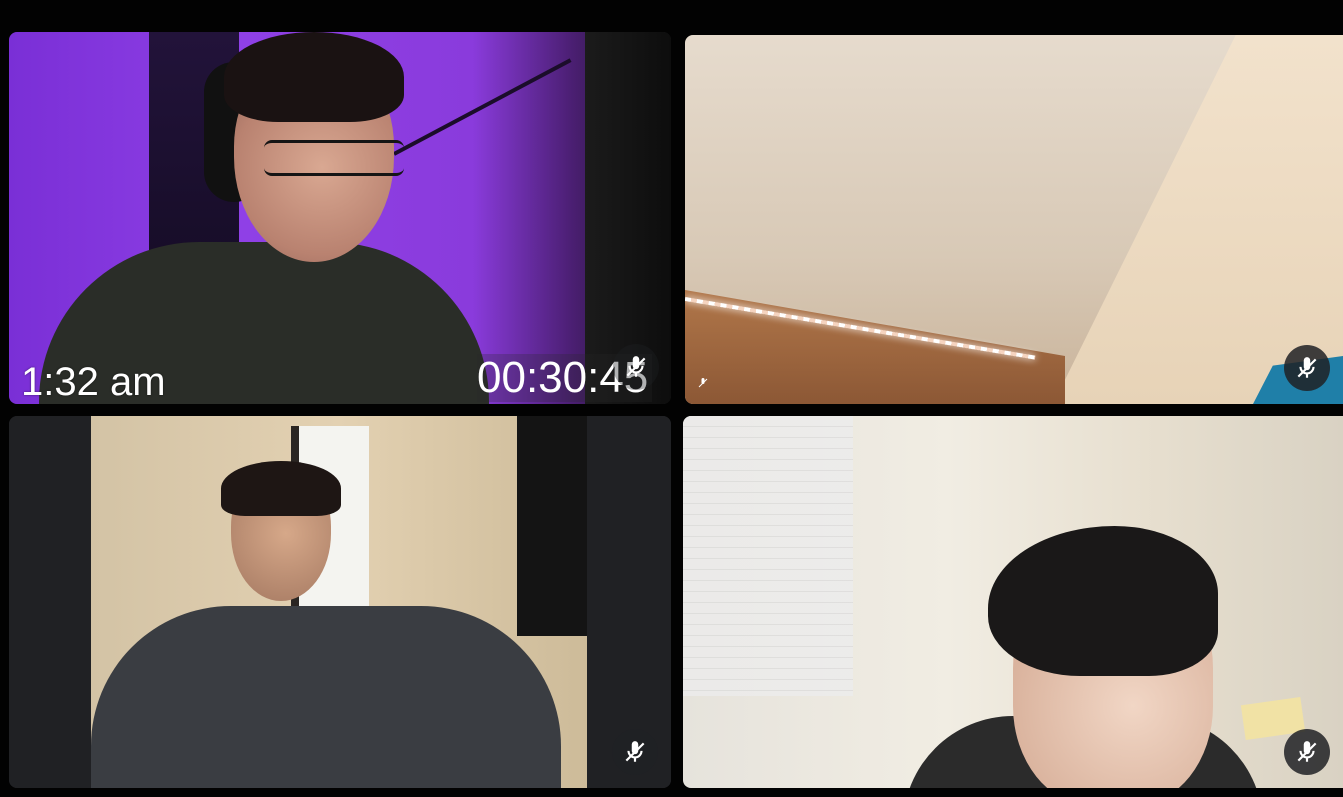 This screenshot has width=1343, height=797. I want to click on mic-off-small-icon, so click(703, 384).